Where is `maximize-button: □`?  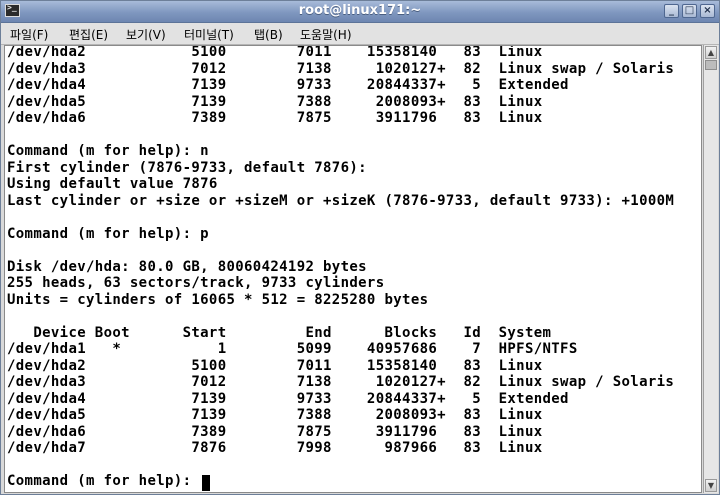 maximize-button: □ is located at coordinates (689, 11).